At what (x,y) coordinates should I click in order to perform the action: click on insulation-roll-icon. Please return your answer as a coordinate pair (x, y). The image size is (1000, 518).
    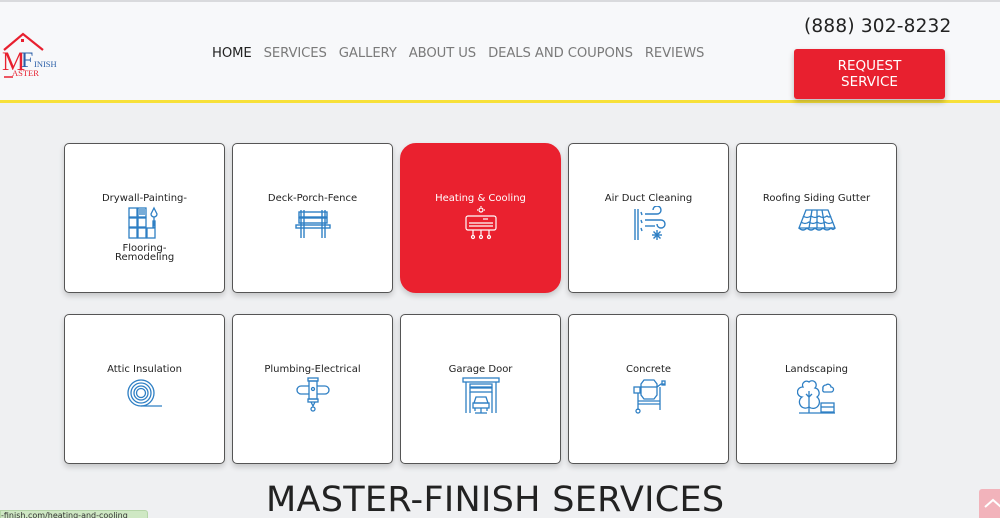
    Looking at the image, I should click on (144, 393).